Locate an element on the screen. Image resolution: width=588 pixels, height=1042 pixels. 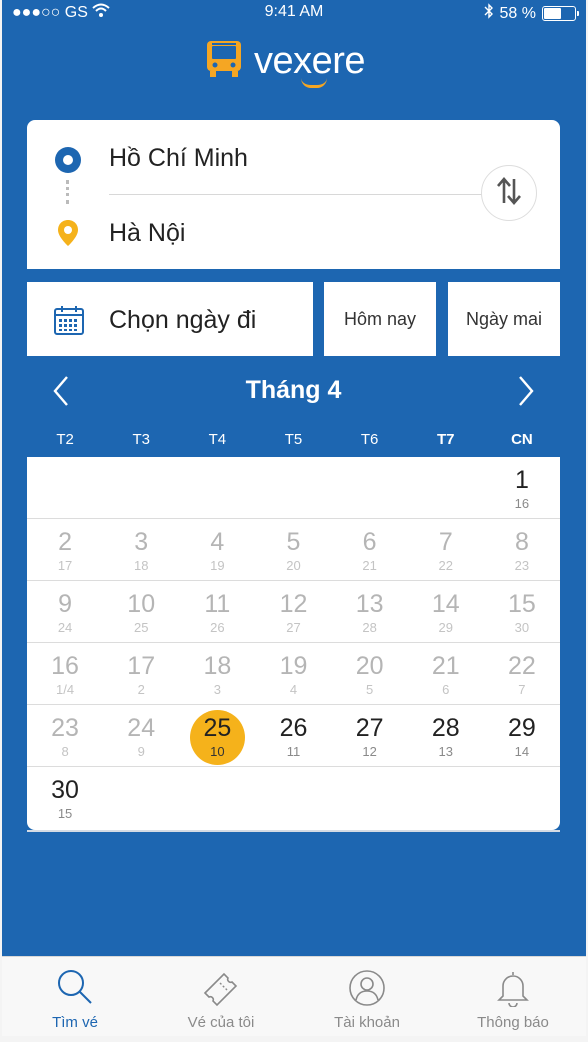
calendar-day: 26 11 is located at coordinates (293, 735).